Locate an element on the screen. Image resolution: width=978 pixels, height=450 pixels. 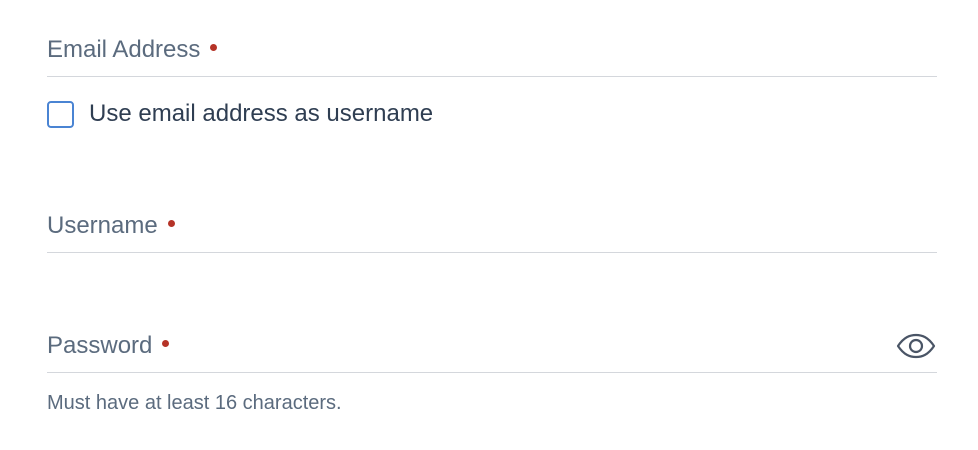
eye-icon is located at coordinates (916, 346).